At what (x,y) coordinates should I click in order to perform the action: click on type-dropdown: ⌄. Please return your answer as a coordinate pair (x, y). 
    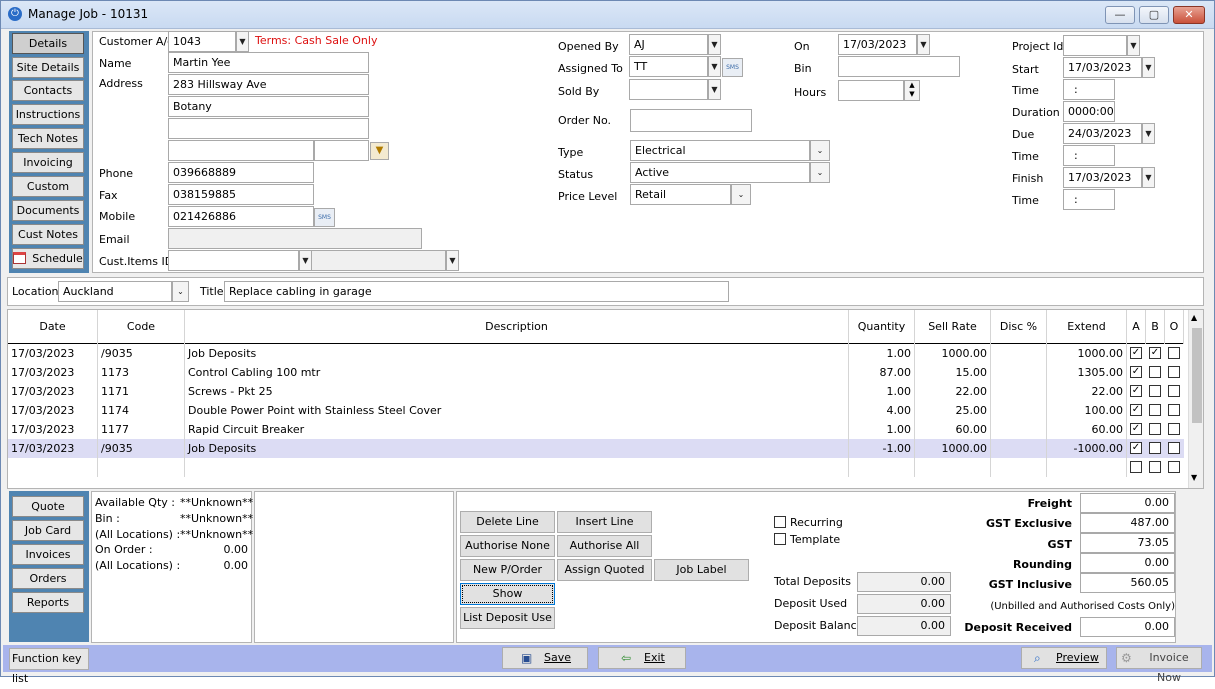
    Looking at the image, I should click on (820, 150).